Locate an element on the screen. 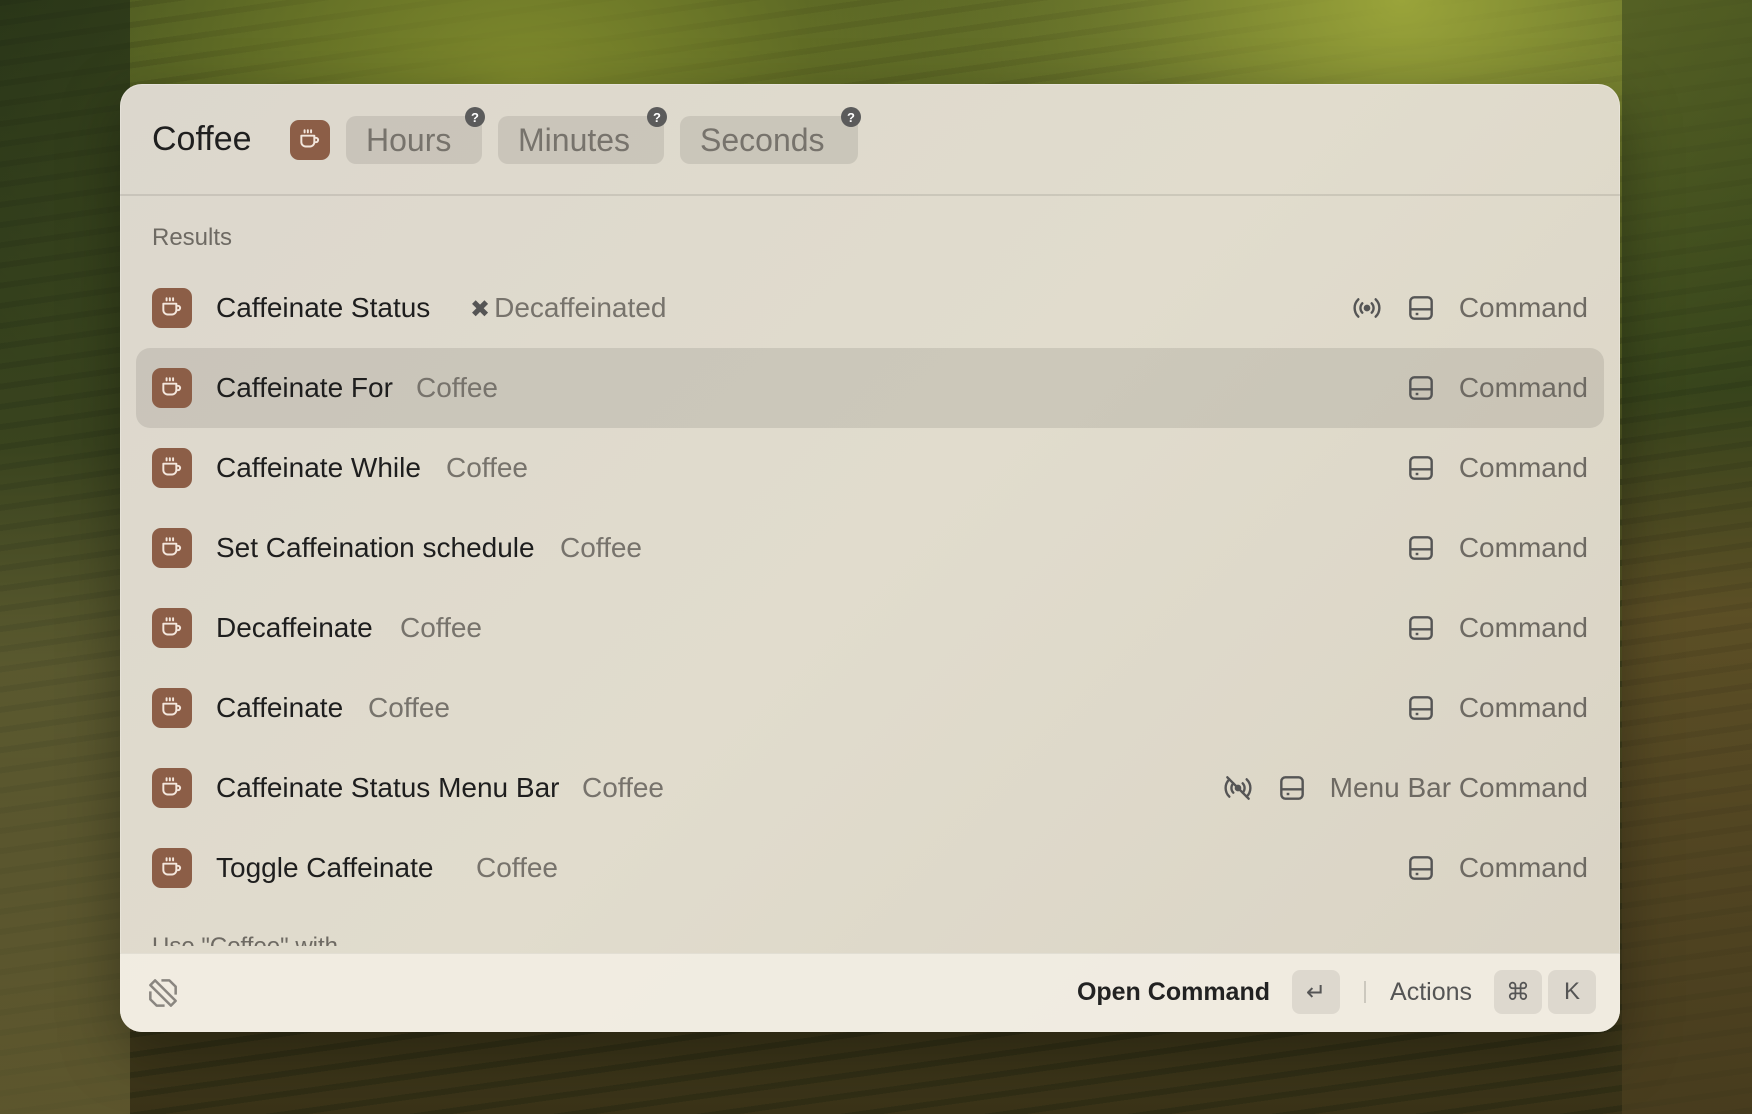 The width and height of the screenshot is (1752, 1114). k-key: K is located at coordinates (1572, 992).